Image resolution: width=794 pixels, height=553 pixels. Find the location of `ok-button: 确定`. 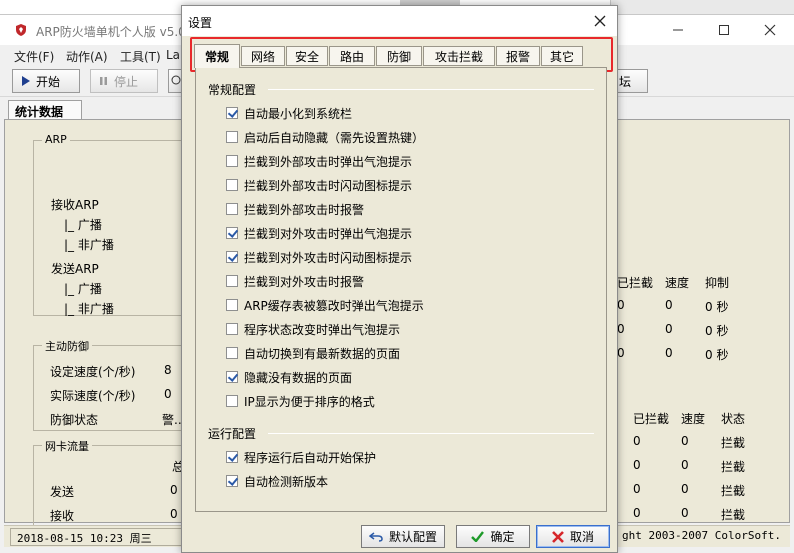

ok-button: 确定 is located at coordinates (493, 536).